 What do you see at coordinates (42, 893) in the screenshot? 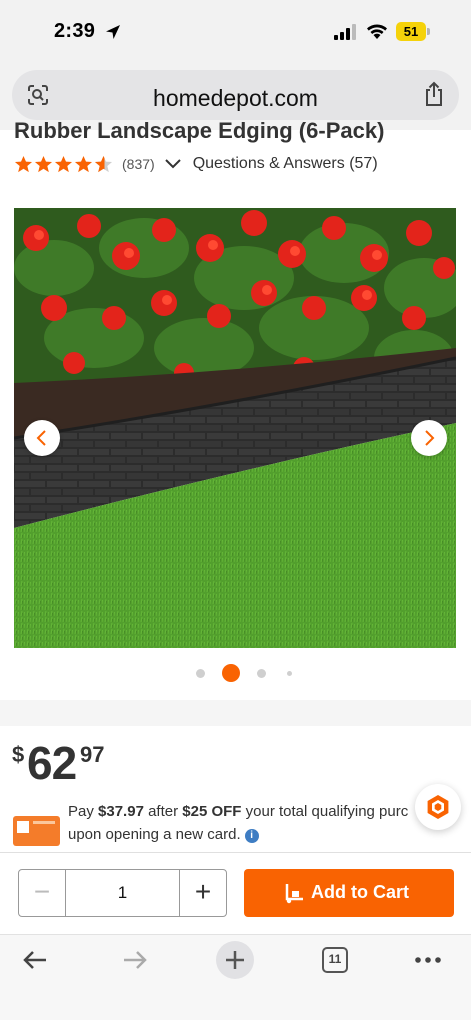
I see `decrease-quantity-button: −` at bounding box center [42, 893].